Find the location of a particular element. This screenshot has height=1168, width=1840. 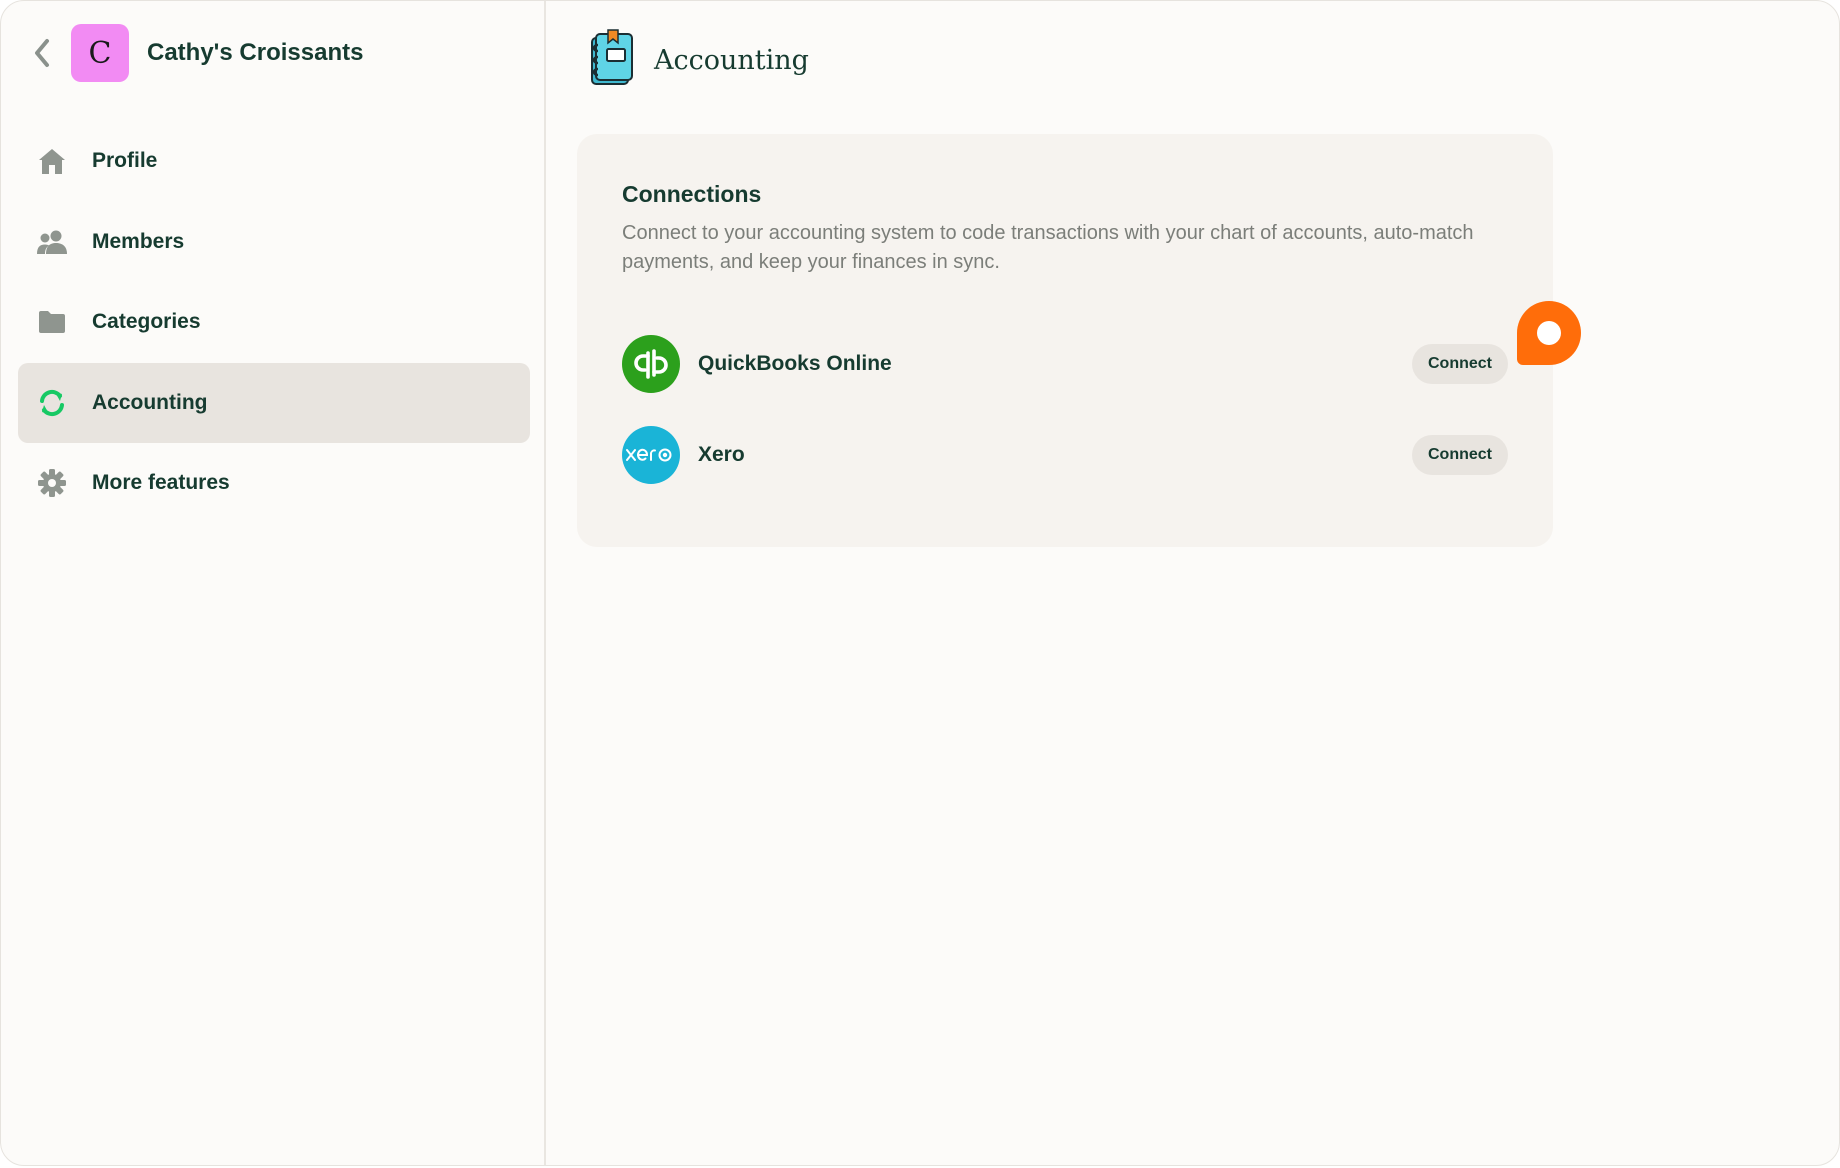

org-avatar: C is located at coordinates (100, 53).